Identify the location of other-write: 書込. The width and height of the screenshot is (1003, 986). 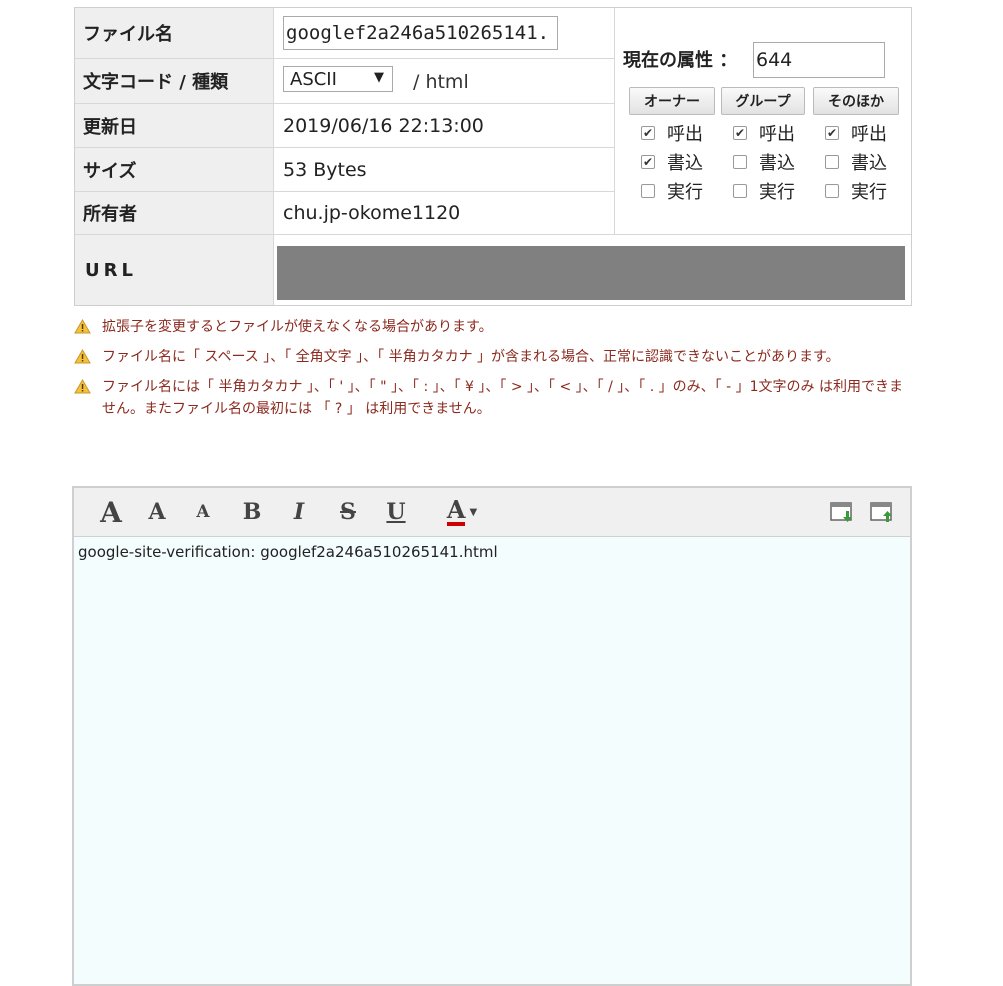
(856, 162).